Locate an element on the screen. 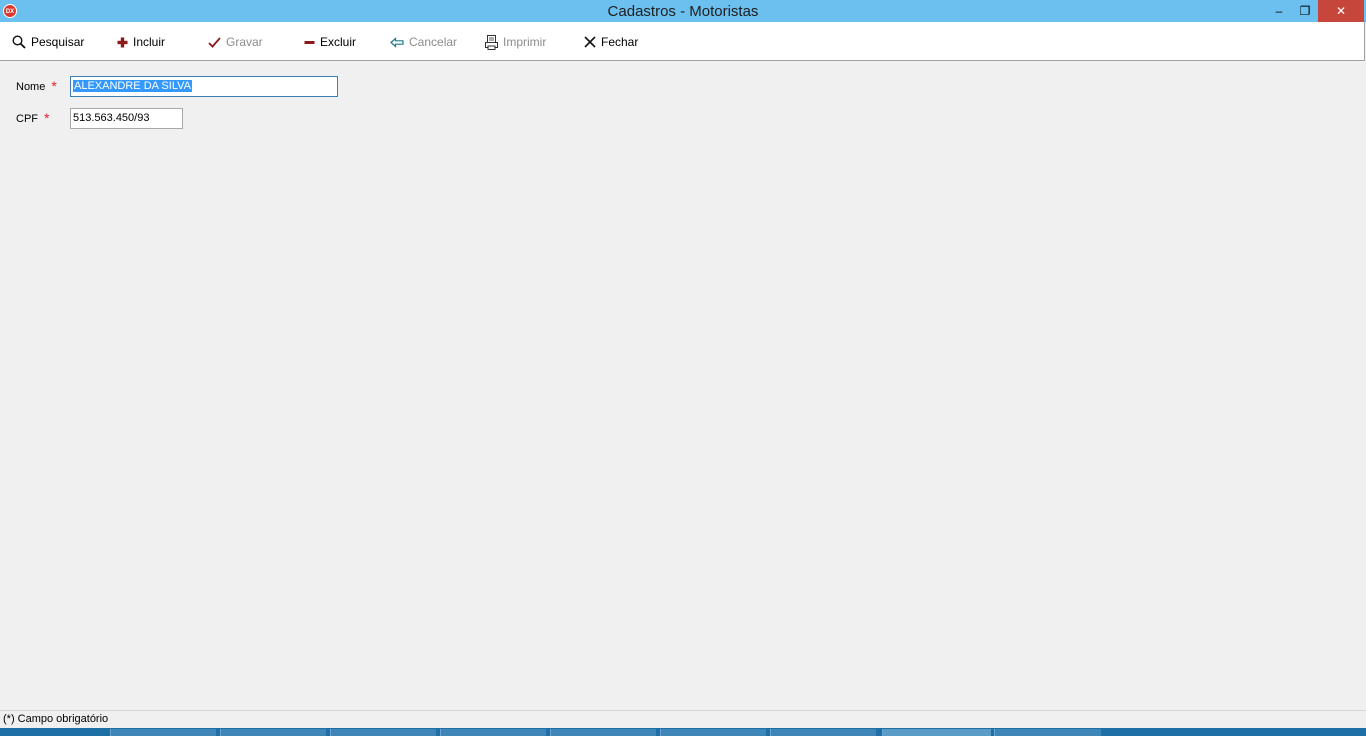 Image resolution: width=1366 pixels, height=736 pixels. excluir-label: Excluir is located at coordinates (338, 42).